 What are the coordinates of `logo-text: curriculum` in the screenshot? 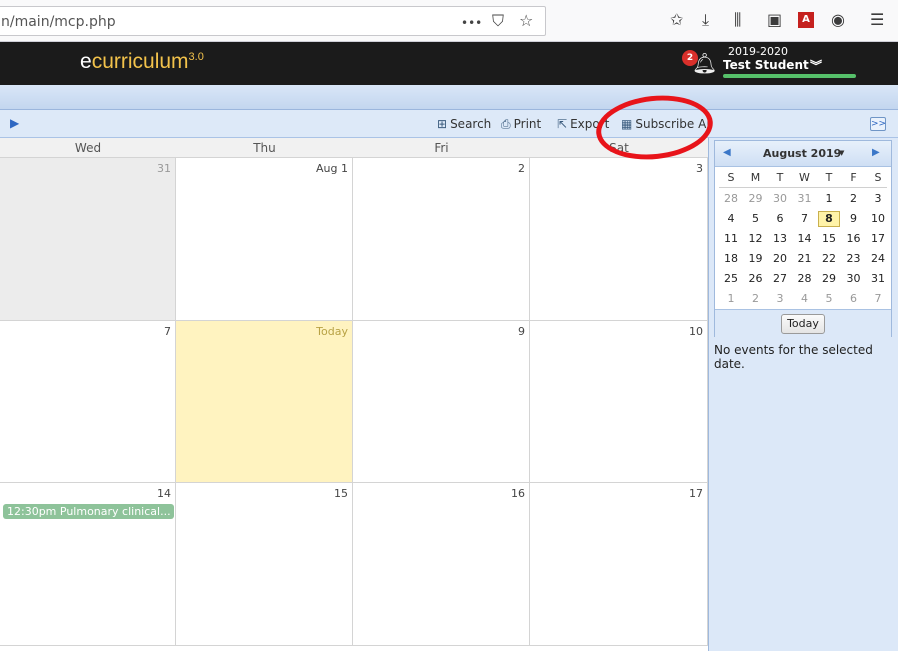 It's located at (140, 61).